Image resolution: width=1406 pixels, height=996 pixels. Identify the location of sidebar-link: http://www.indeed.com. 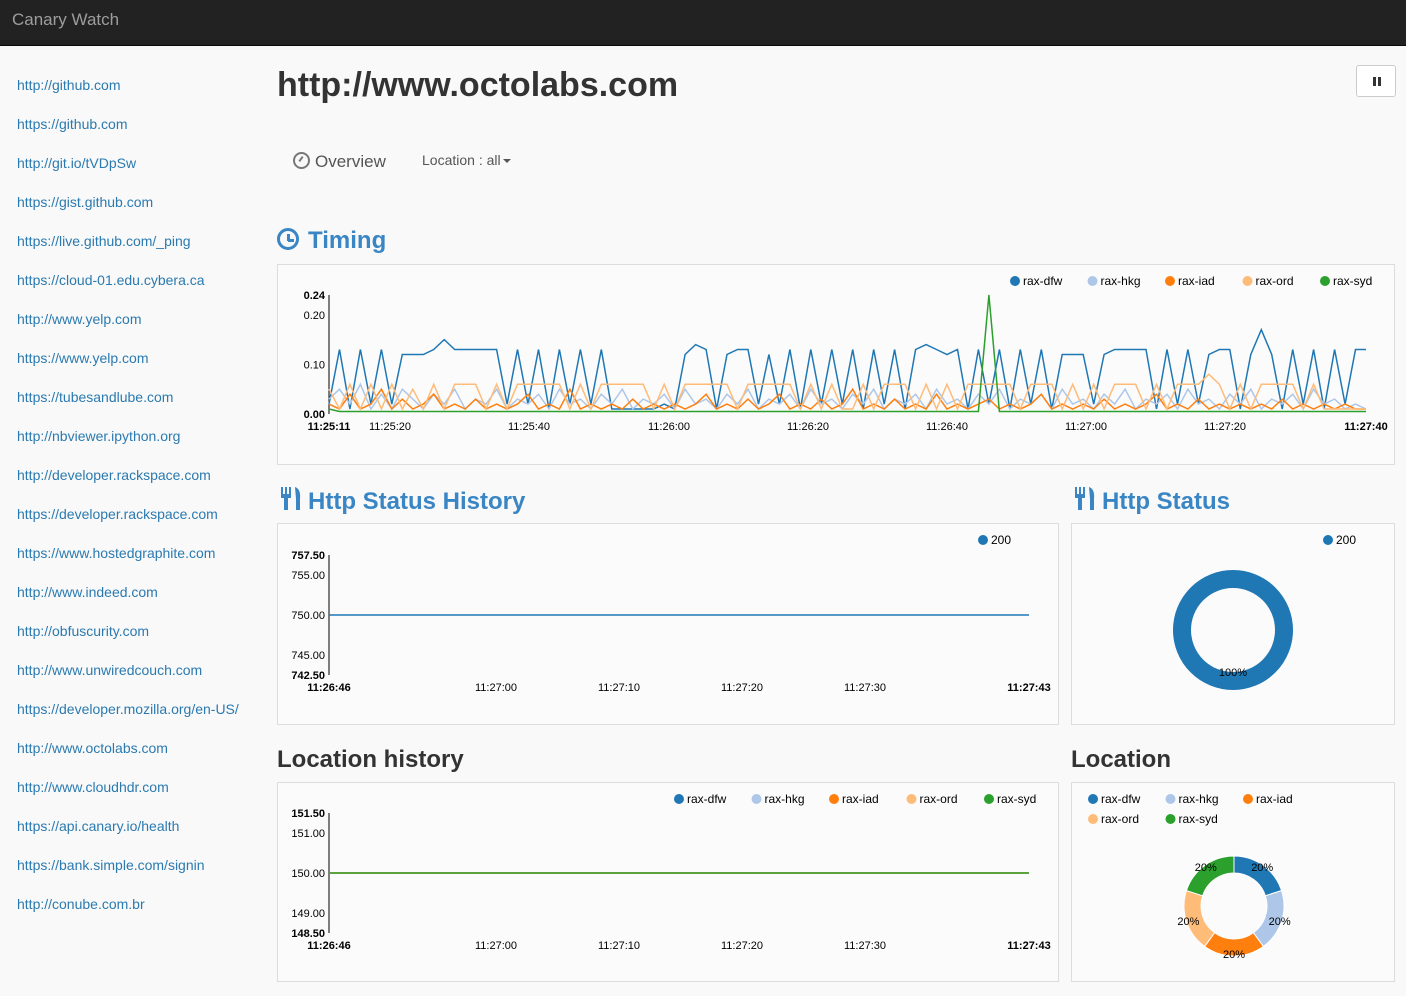
(129, 592).